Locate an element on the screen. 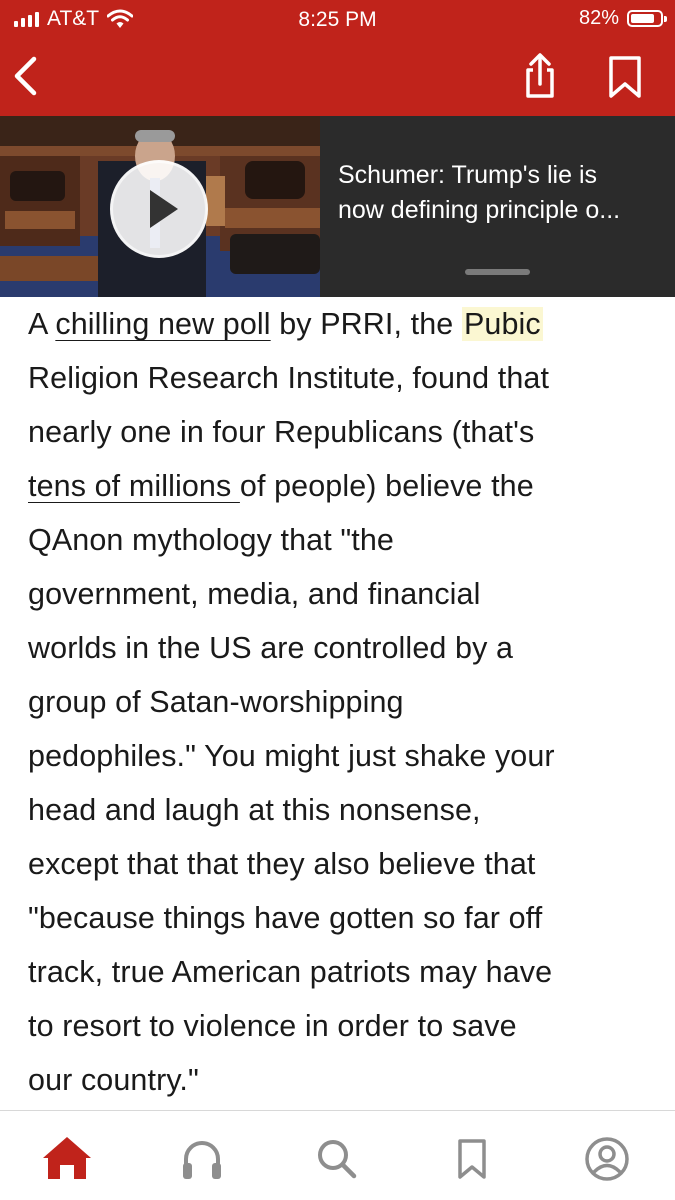 Image resolution: width=675 pixels, height=1200 pixels. article-line: A chilling new poll by PRRI, the Pubic is located at coordinates (285, 324).